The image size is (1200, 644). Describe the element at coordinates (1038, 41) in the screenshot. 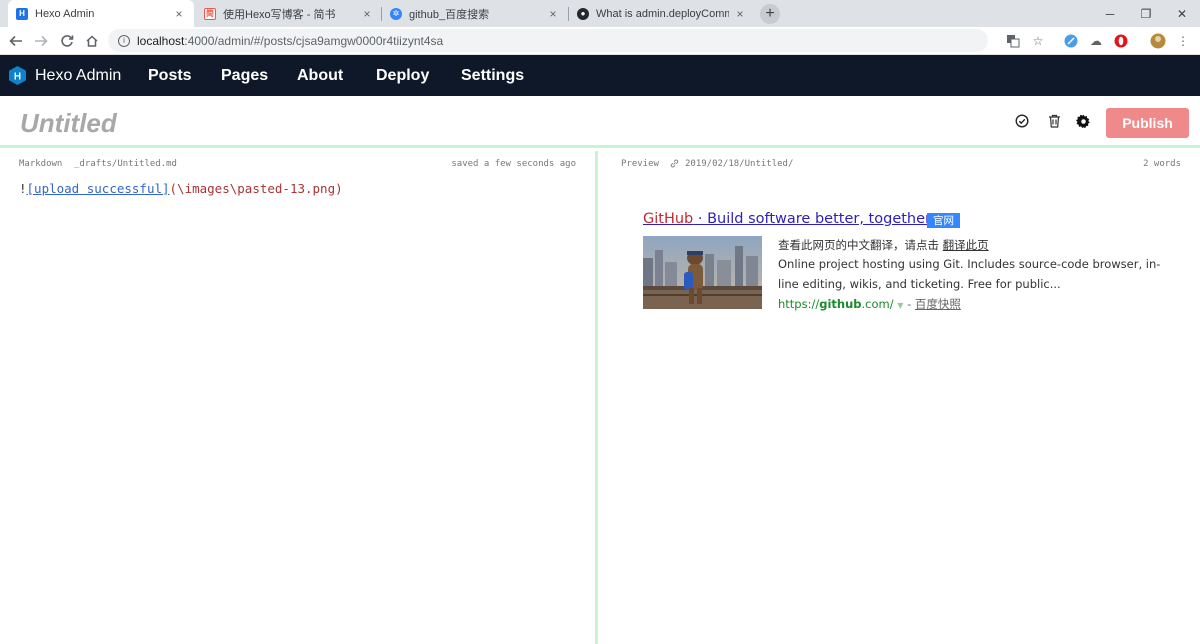

I see `bookmark-star-icon: ☆` at that location.